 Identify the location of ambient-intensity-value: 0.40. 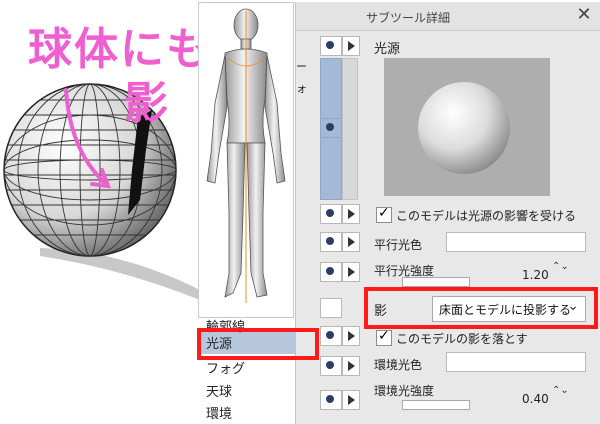
(535, 399).